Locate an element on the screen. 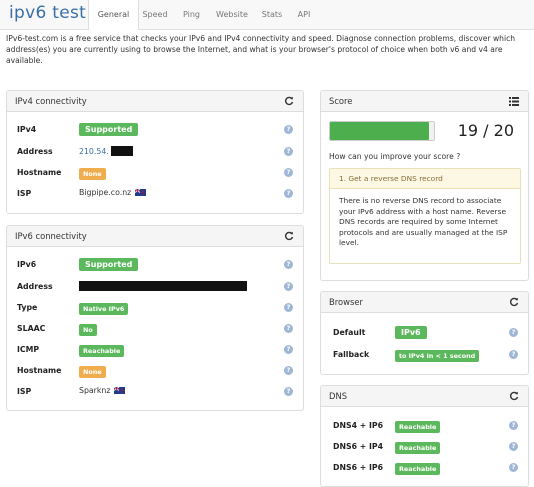  dns-row-dns6-ip4: DNS6 + IP4 Reachable ? is located at coordinates (424, 448).